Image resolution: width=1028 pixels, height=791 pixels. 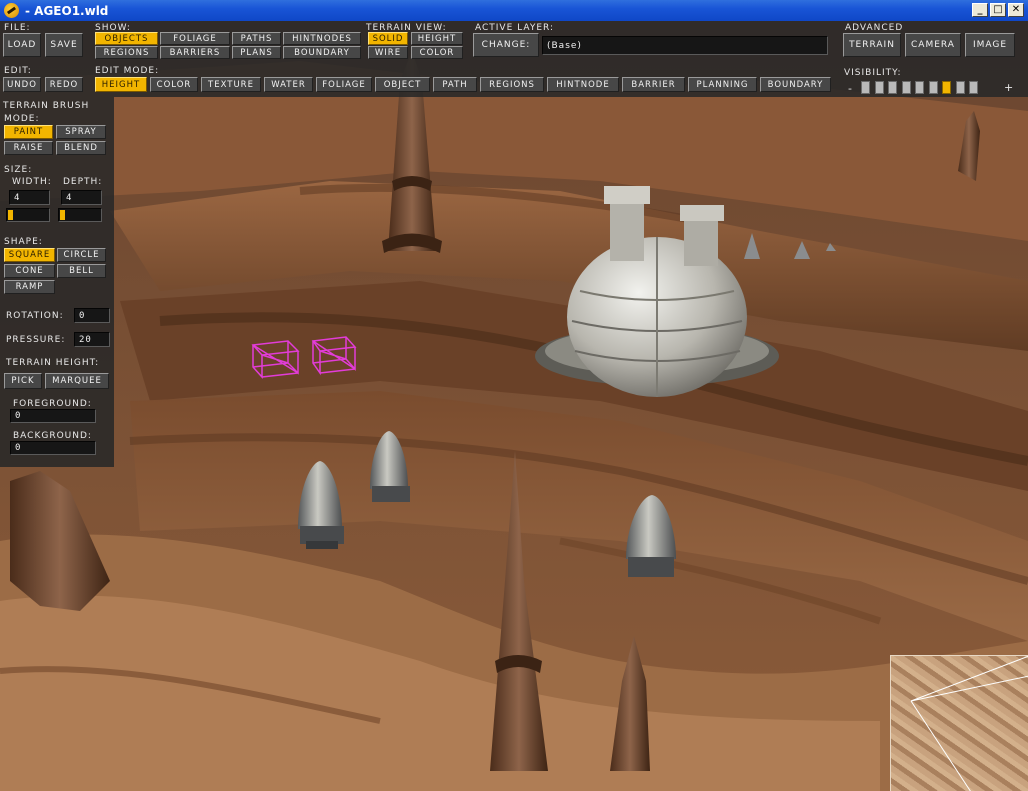 What do you see at coordinates (850, 88) in the screenshot?
I see `visibility-decrease-button: -` at bounding box center [850, 88].